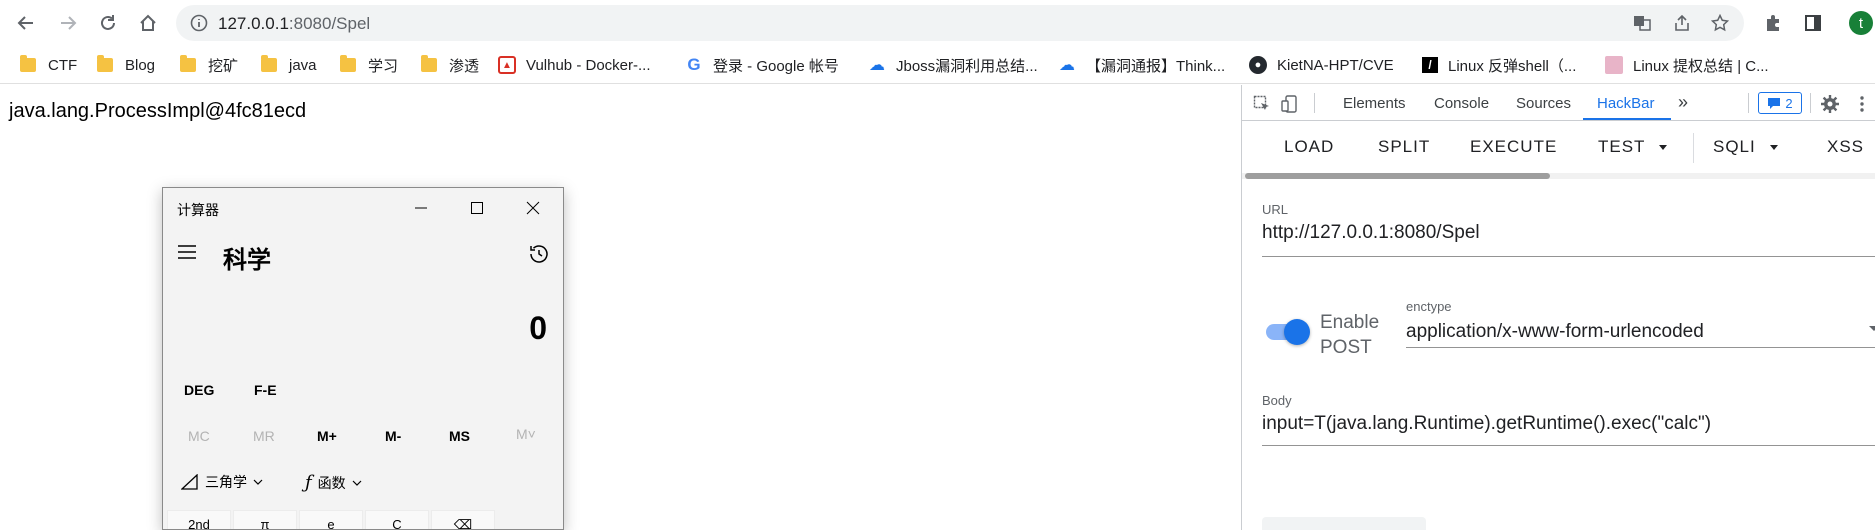 The height and width of the screenshot is (530, 1875). Describe the element at coordinates (1350, 335) in the screenshot. I see `enable-post-label: Enable POST` at that location.